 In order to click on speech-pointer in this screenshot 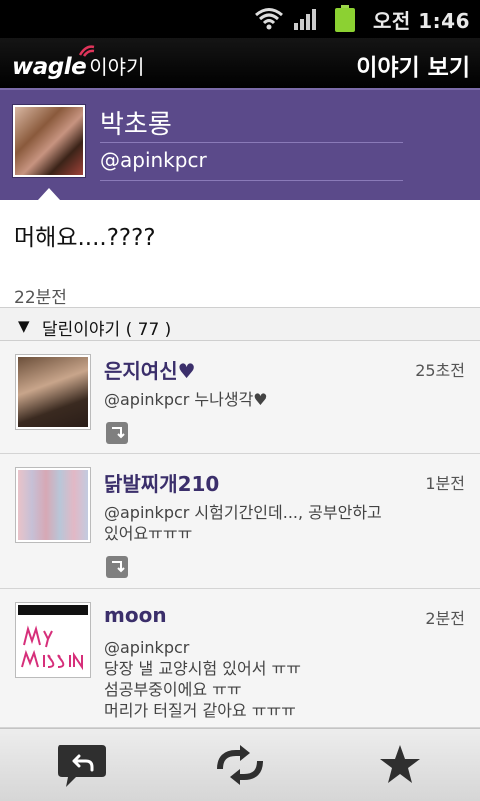, I will do `click(49, 194)`.